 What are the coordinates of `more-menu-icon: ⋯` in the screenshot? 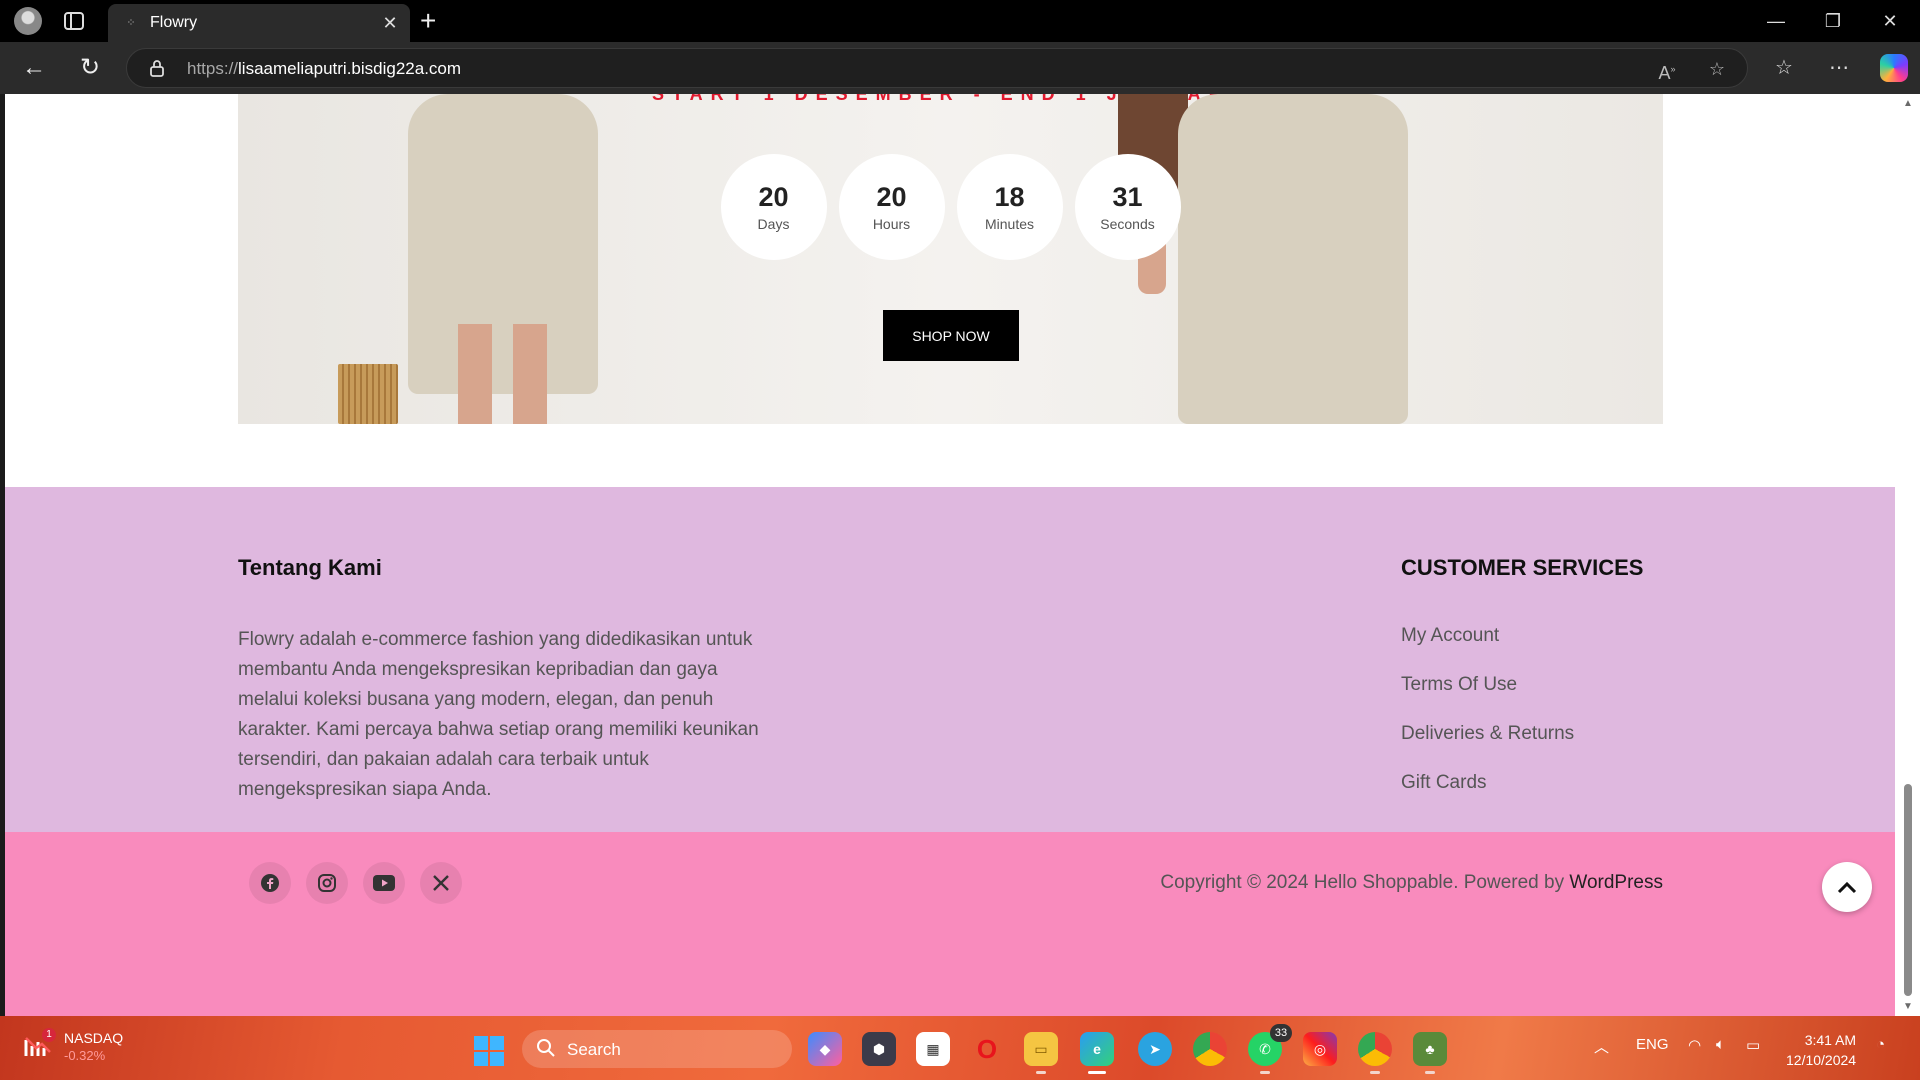 It's located at (1839, 68).